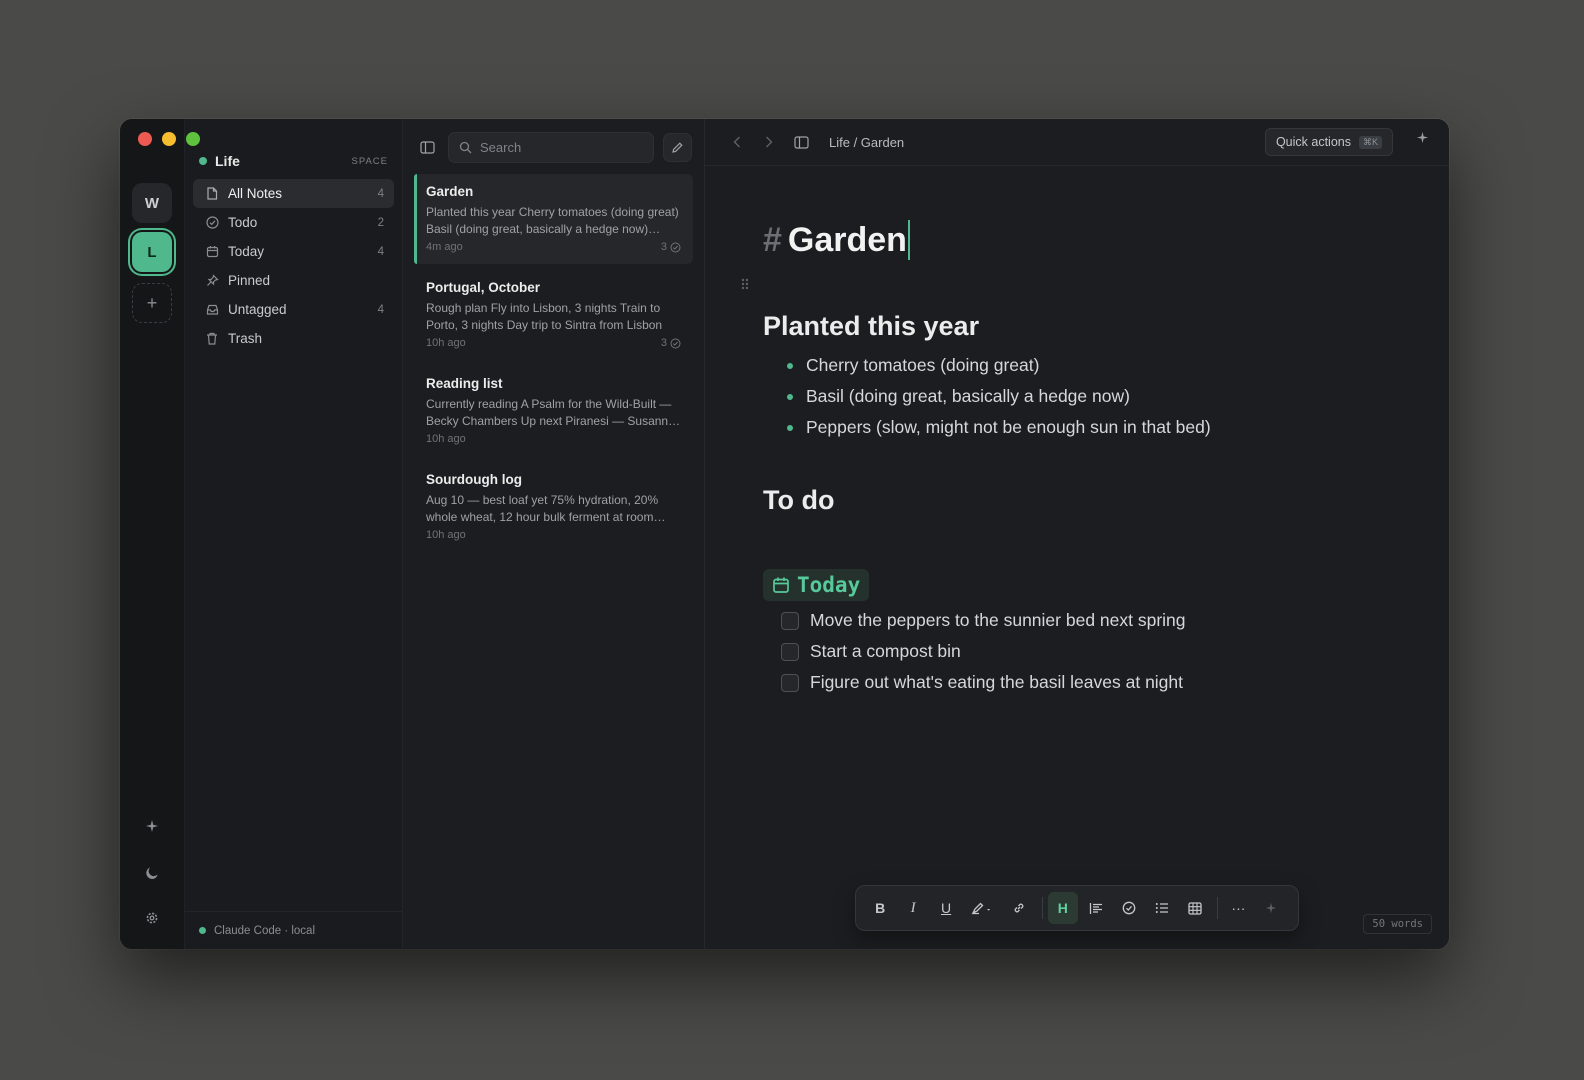 The image size is (1584, 1080). What do you see at coordinates (212, 310) in the screenshot?
I see `inbox-icon` at bounding box center [212, 310].